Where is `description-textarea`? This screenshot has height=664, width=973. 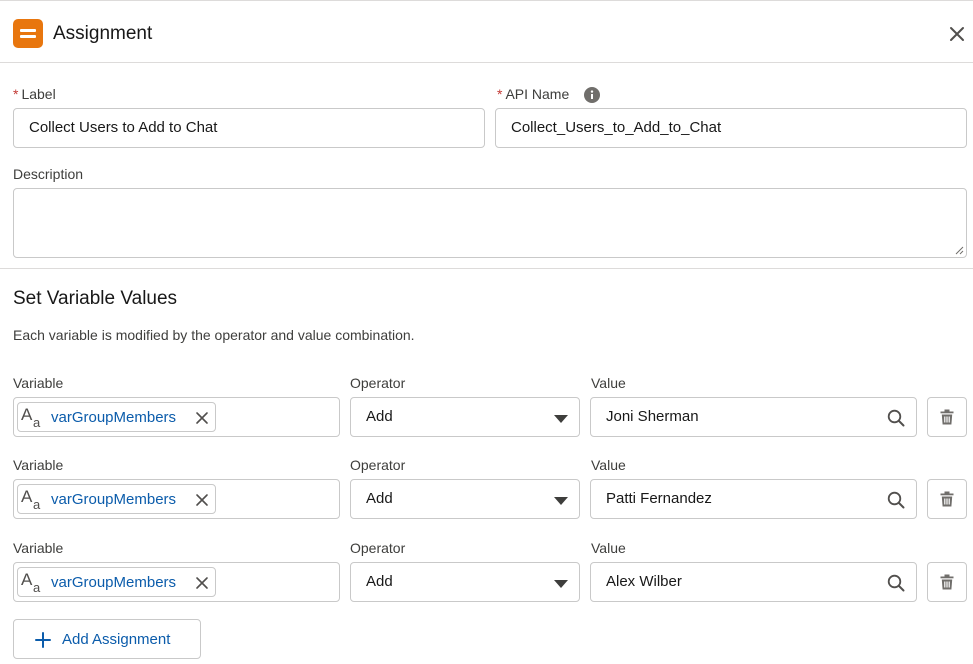
description-textarea is located at coordinates (490, 223).